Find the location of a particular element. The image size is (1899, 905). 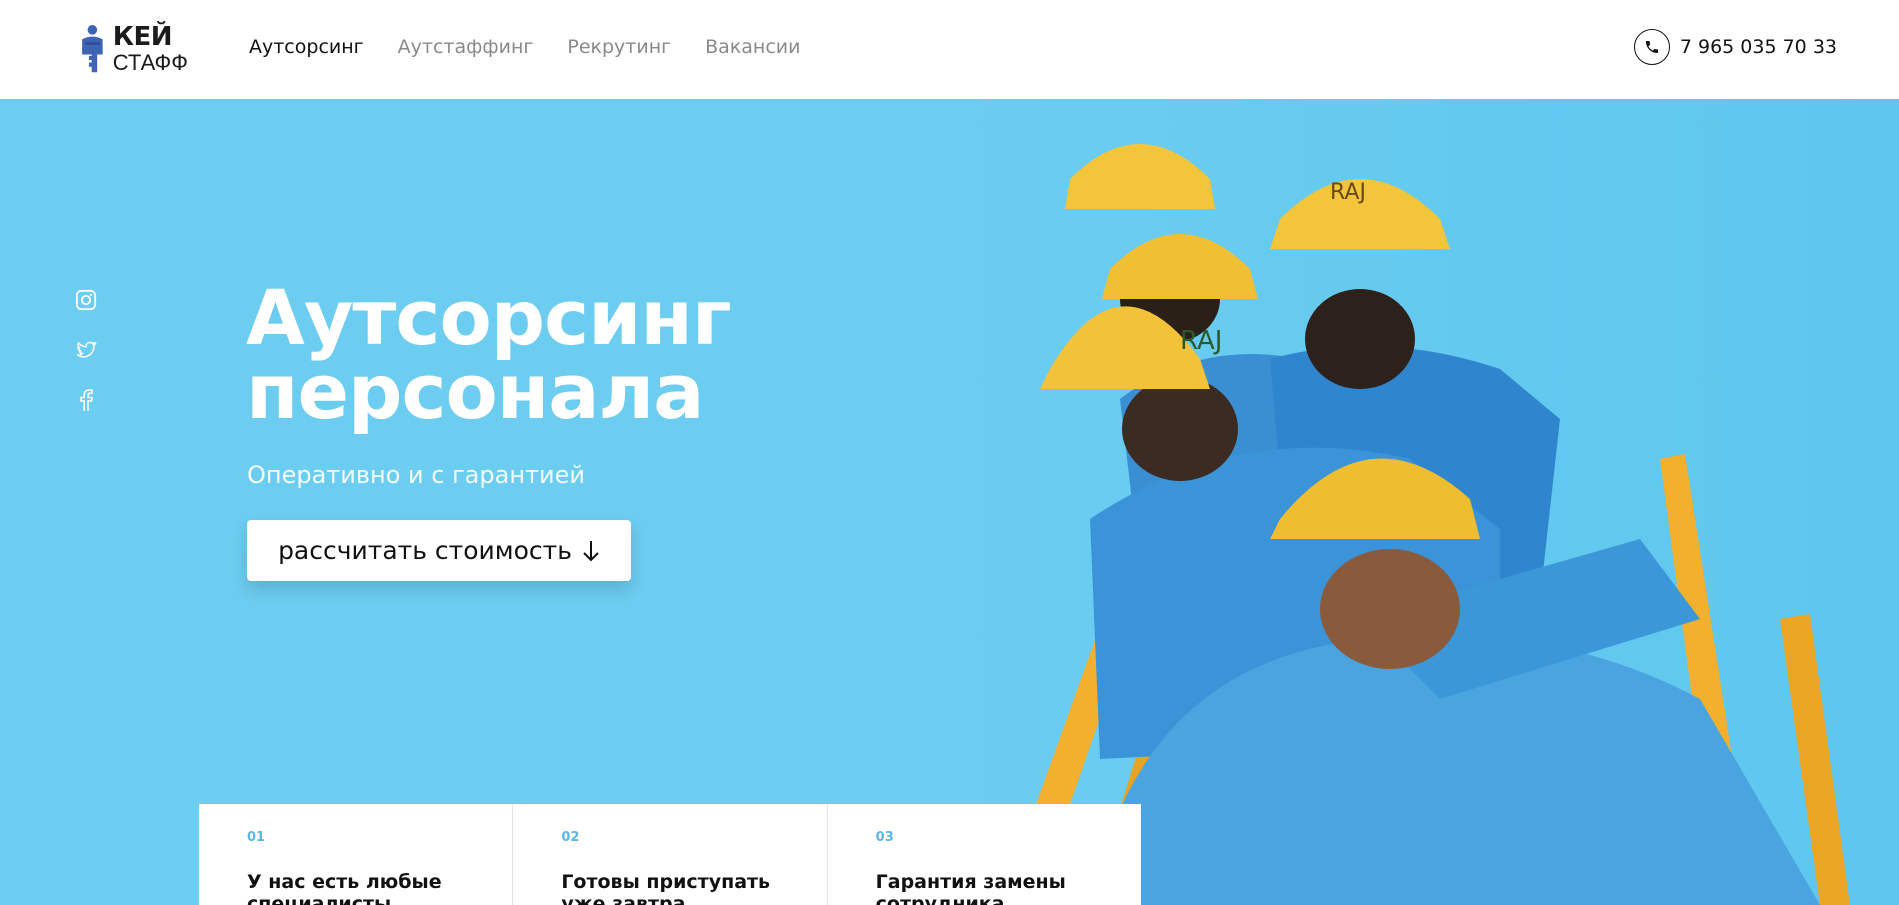

feature-title: Гарантия замены сотрудника is located at coordinates (970, 888).